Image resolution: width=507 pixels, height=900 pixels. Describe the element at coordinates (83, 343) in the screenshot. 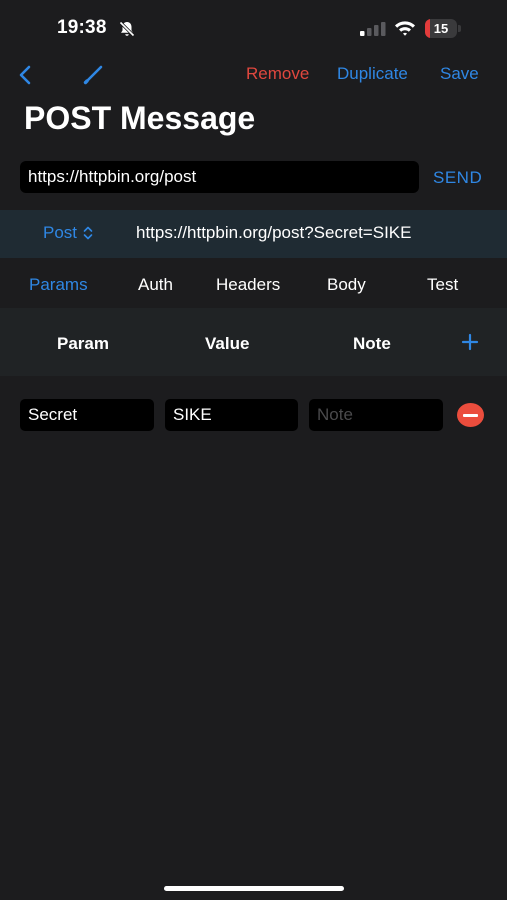

I see `column-header-param: Param` at that location.